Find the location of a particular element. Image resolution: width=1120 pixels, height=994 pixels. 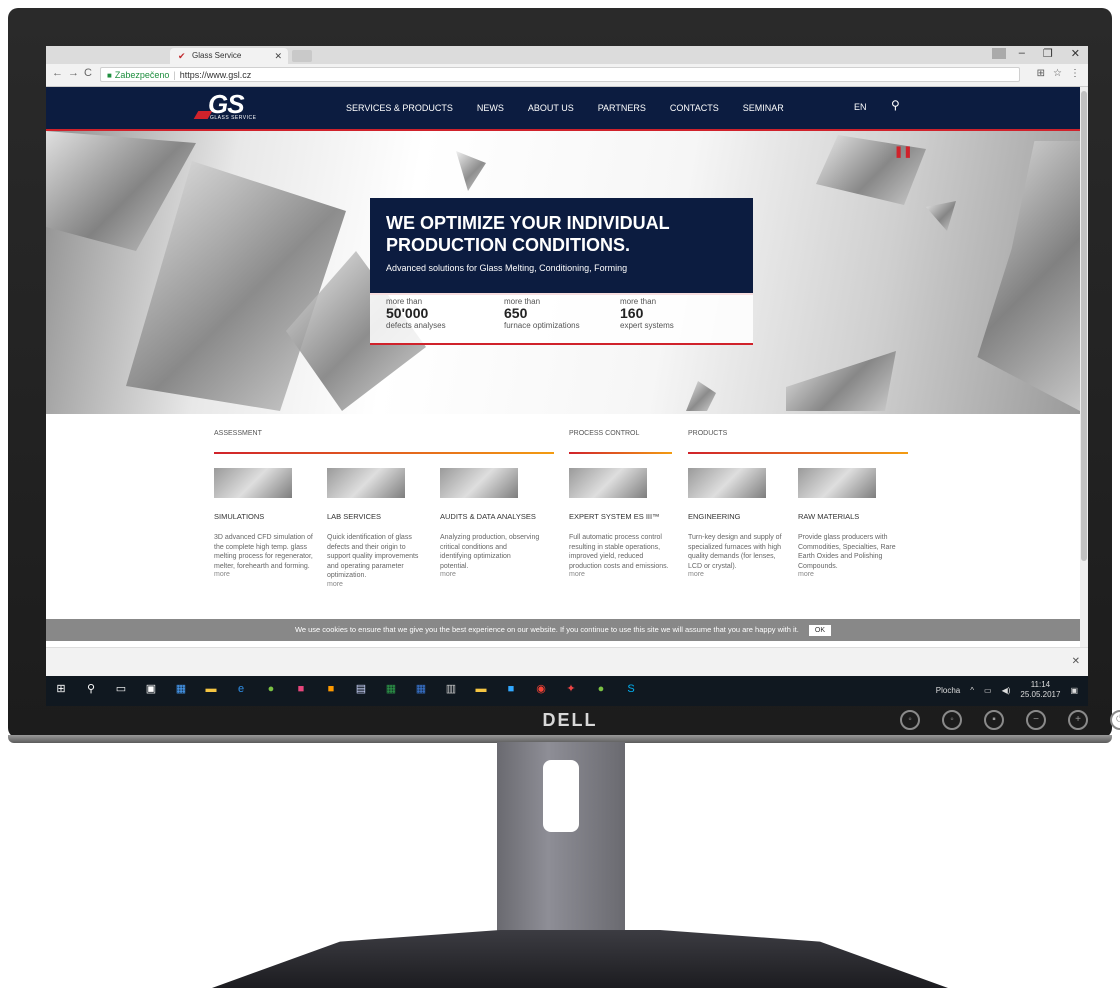

close-window-icon: ✕ is located at coordinates (1075, 53).